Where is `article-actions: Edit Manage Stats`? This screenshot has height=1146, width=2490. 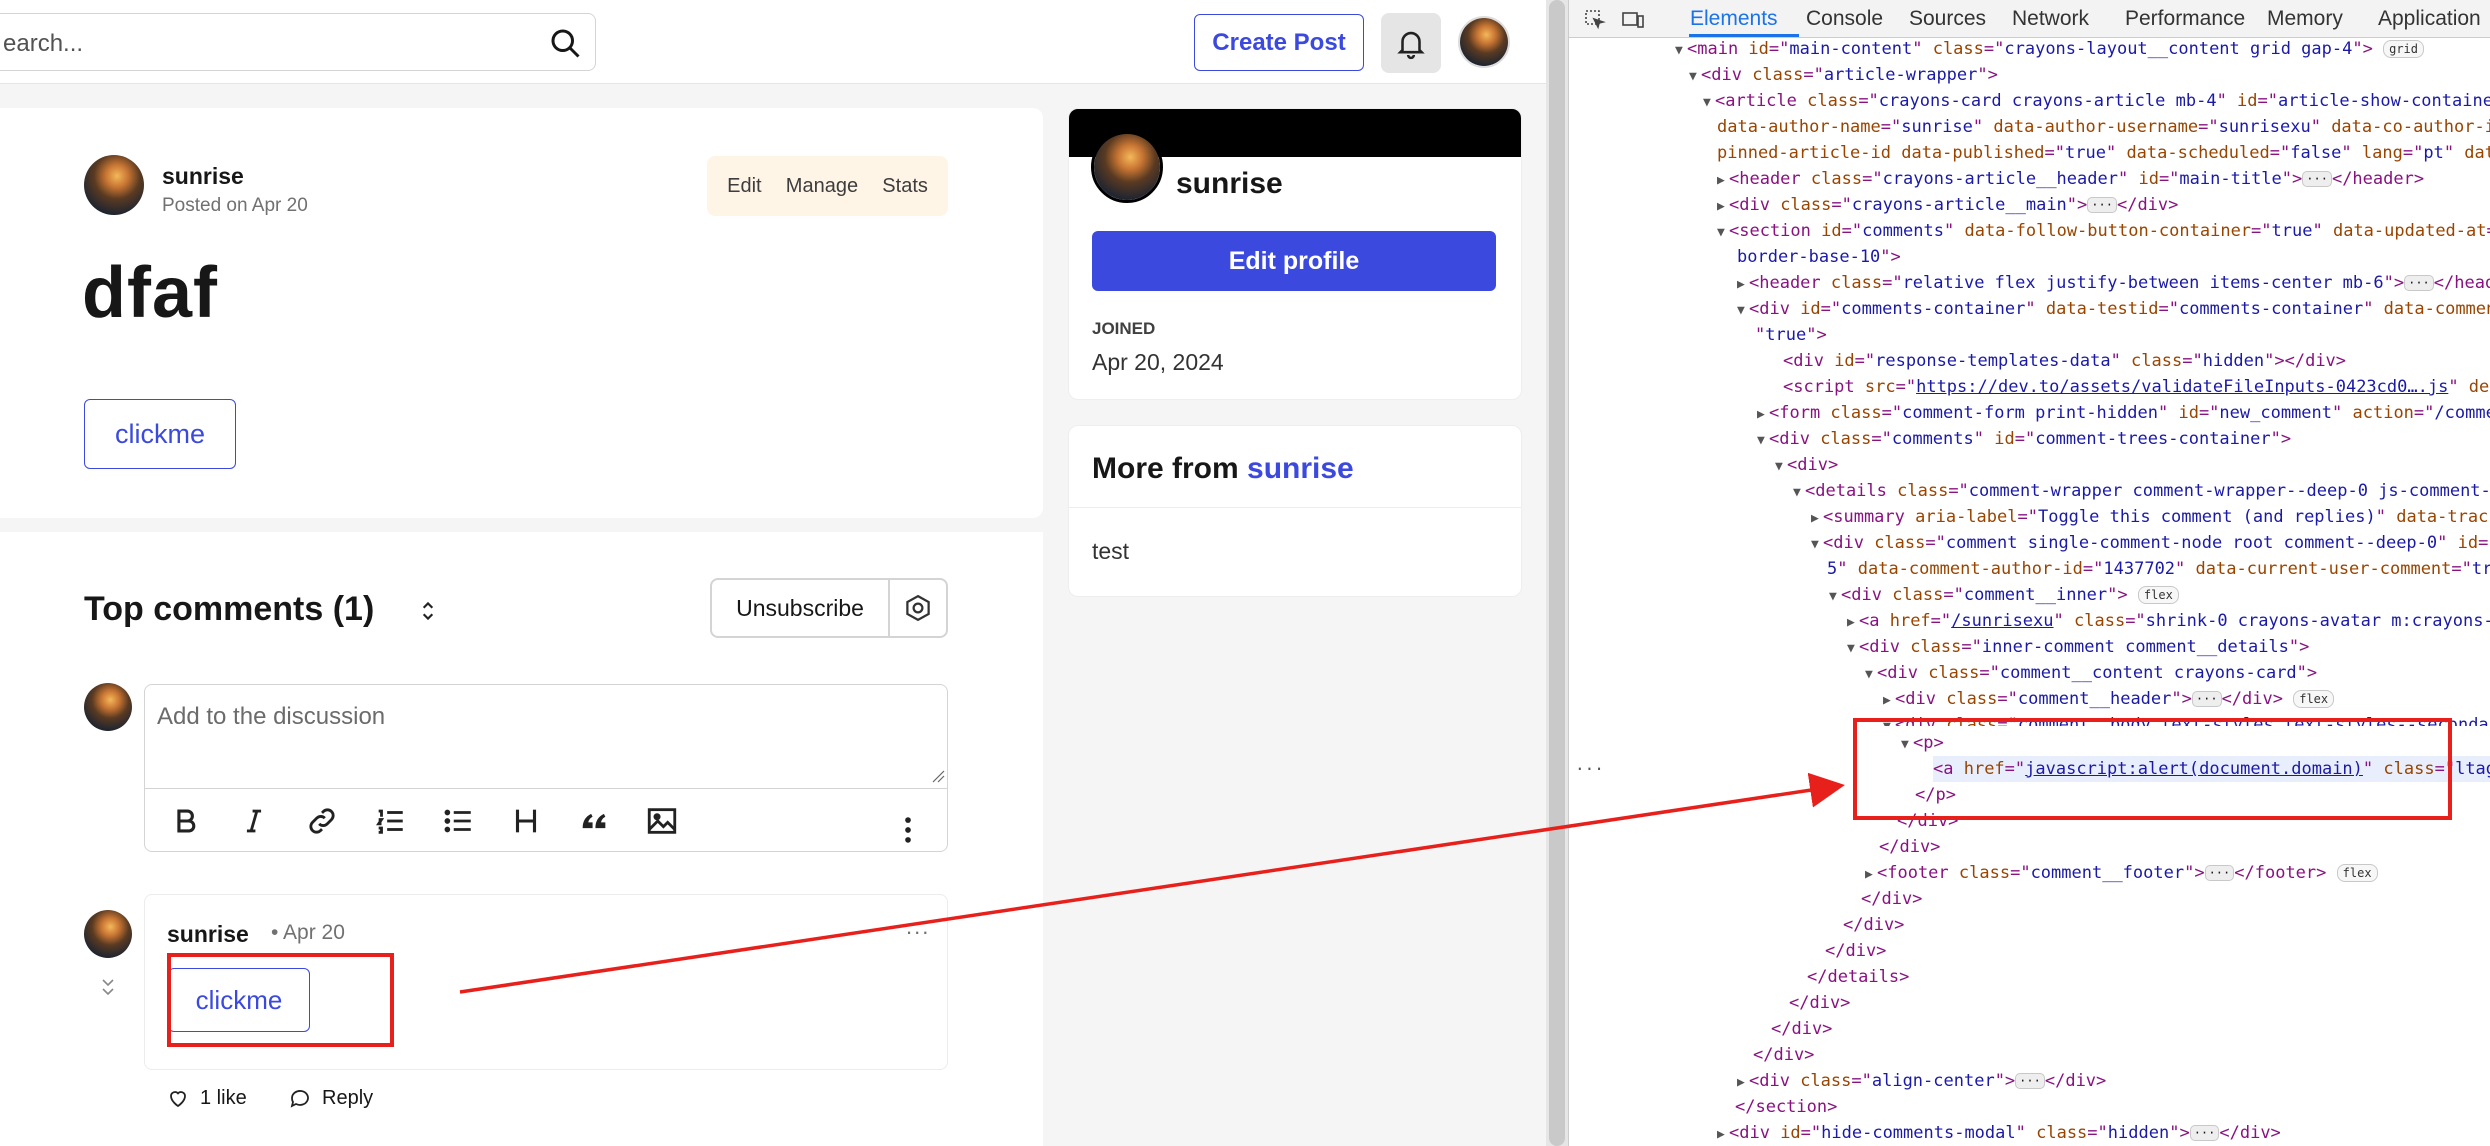
article-actions: Edit Manage Stats is located at coordinates (827, 186).